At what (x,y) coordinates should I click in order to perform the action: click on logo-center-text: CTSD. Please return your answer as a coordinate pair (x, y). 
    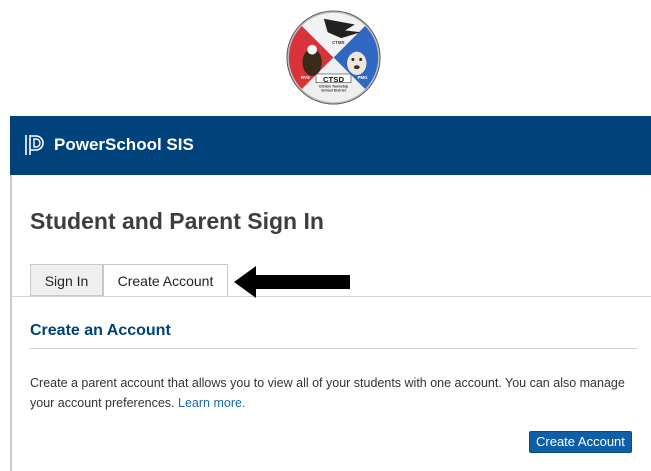
    Looking at the image, I should click on (334, 79).